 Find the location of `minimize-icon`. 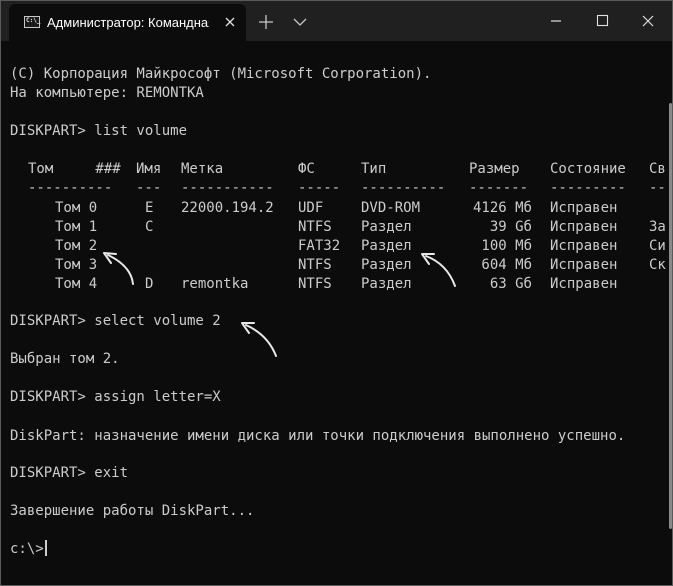

minimize-icon is located at coordinates (556, 21).